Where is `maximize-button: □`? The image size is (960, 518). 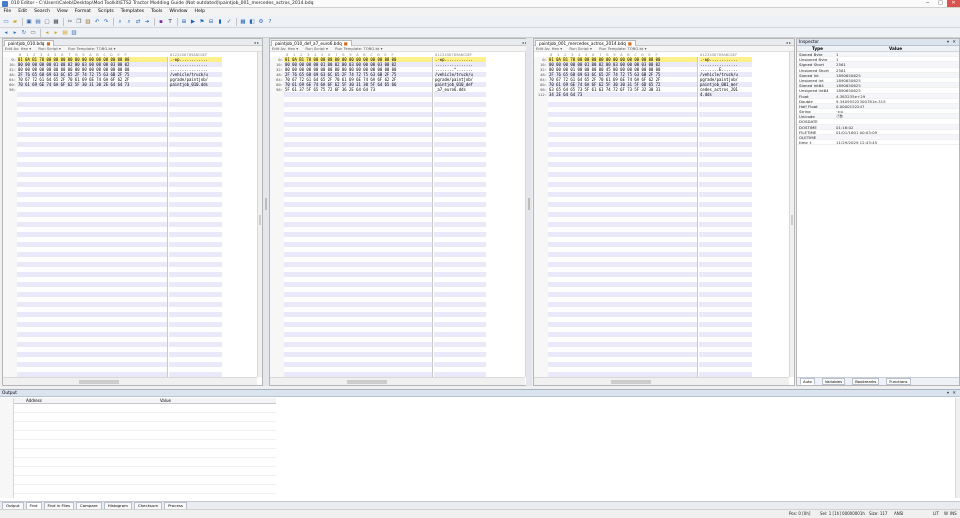
maximize-button: □ is located at coordinates (940, 3).